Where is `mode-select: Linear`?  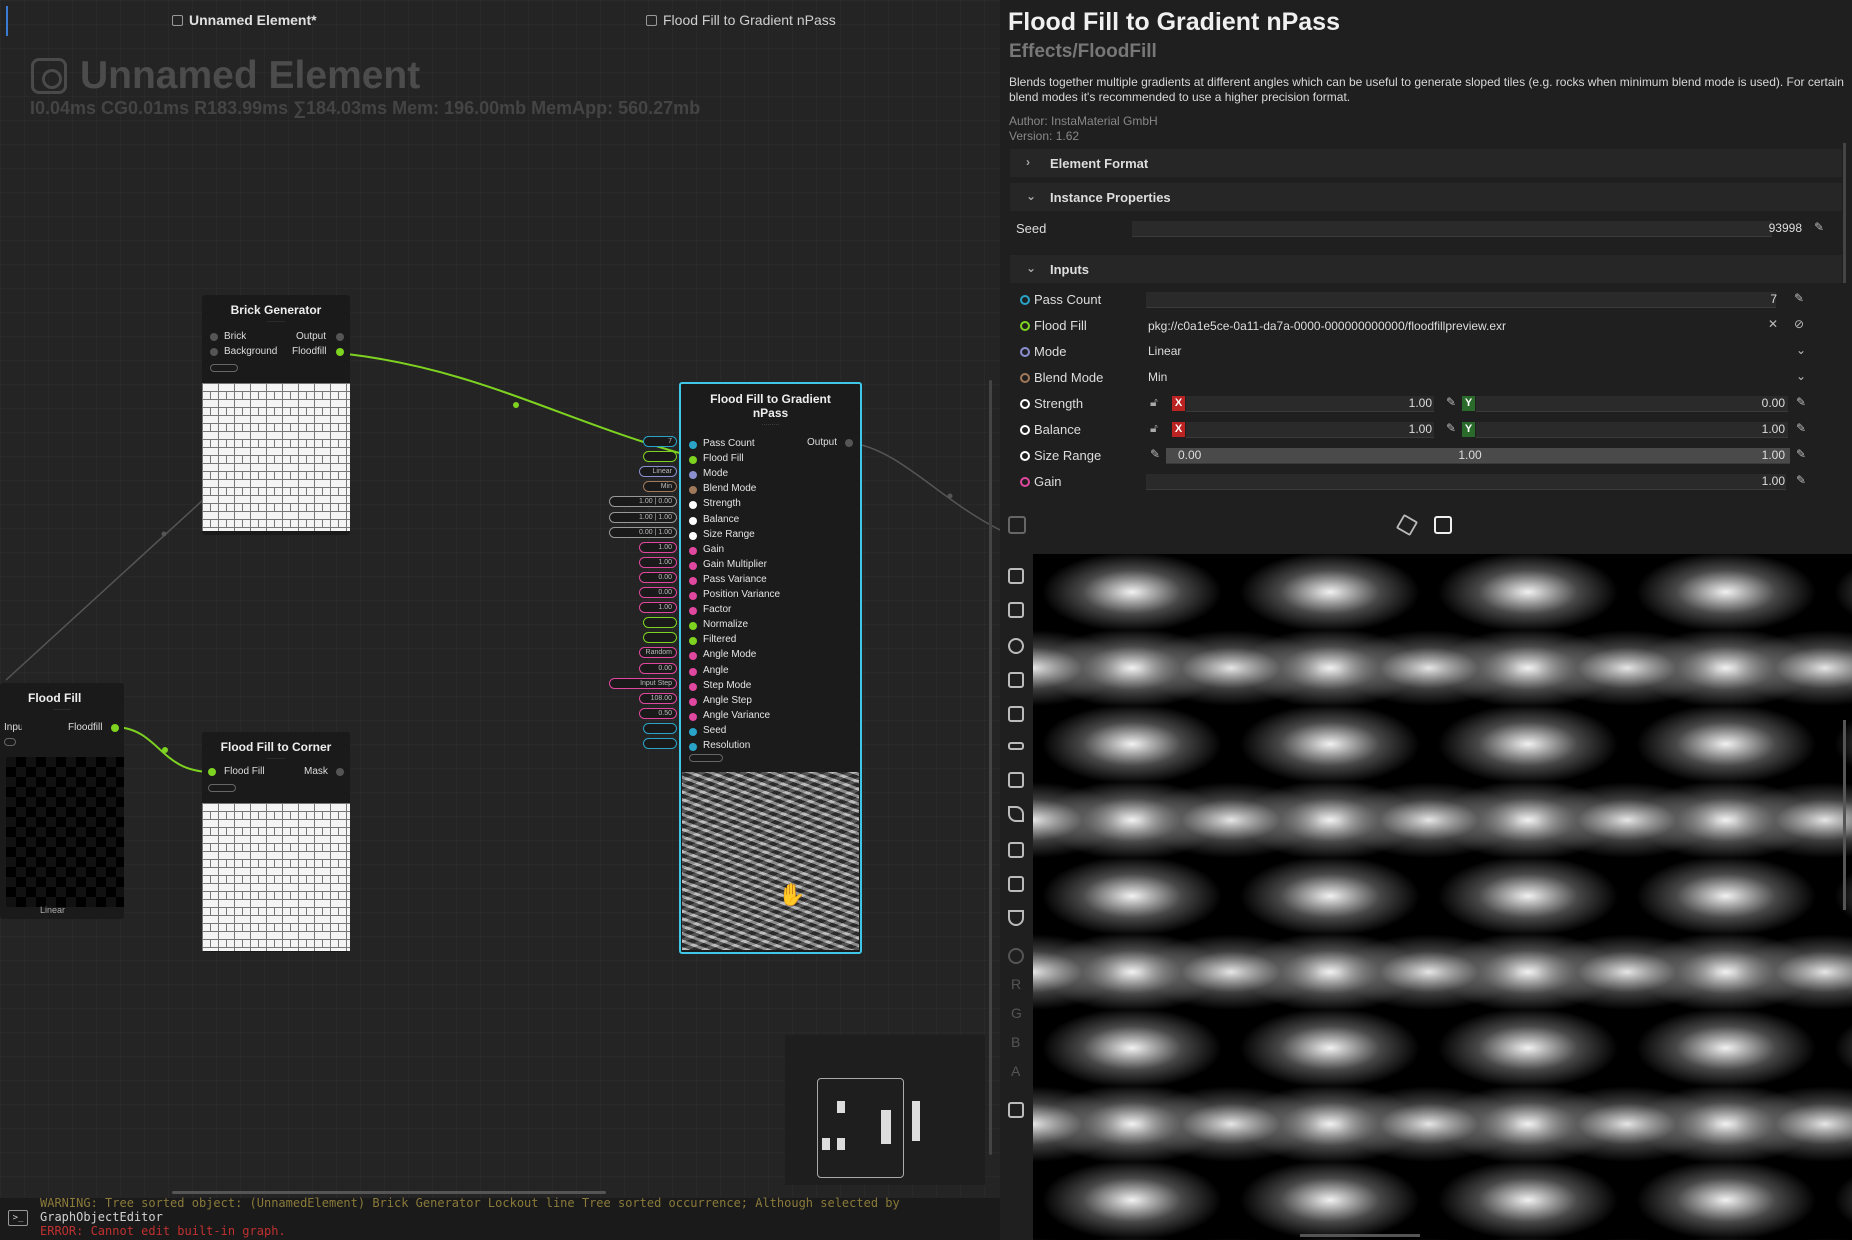 mode-select: Linear is located at coordinates (1164, 351).